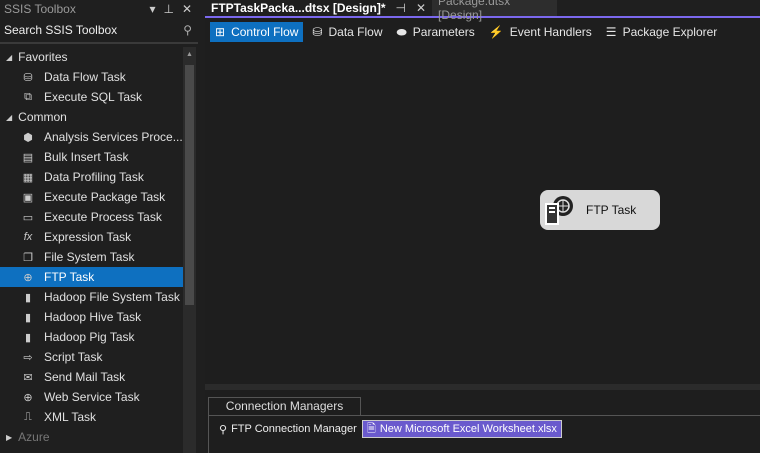  What do you see at coordinates (28, 237) in the screenshot?
I see `fx-icon: fx` at bounding box center [28, 237].